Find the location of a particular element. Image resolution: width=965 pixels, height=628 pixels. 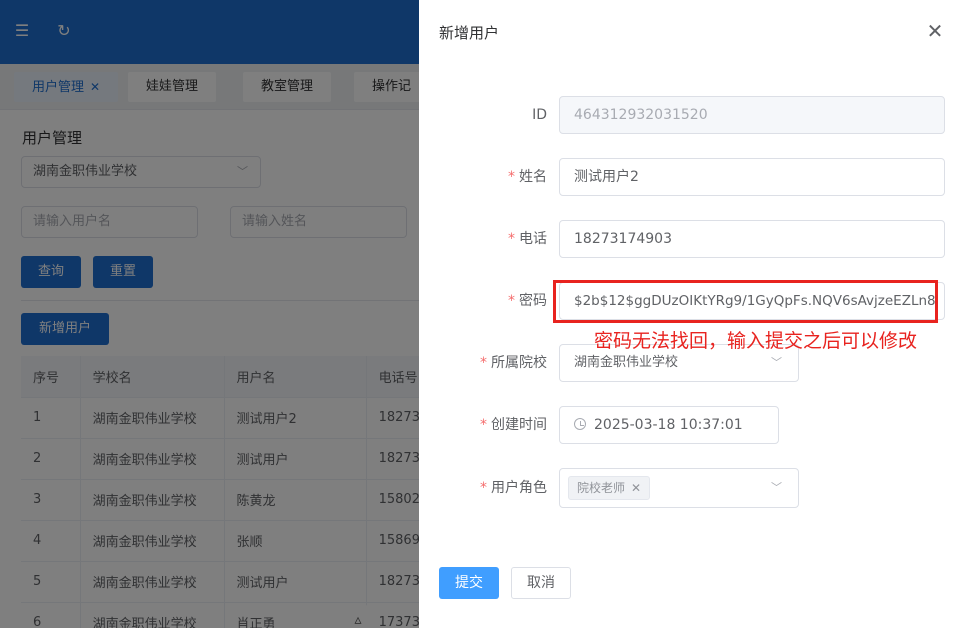

id-label: ID is located at coordinates (483, 115).